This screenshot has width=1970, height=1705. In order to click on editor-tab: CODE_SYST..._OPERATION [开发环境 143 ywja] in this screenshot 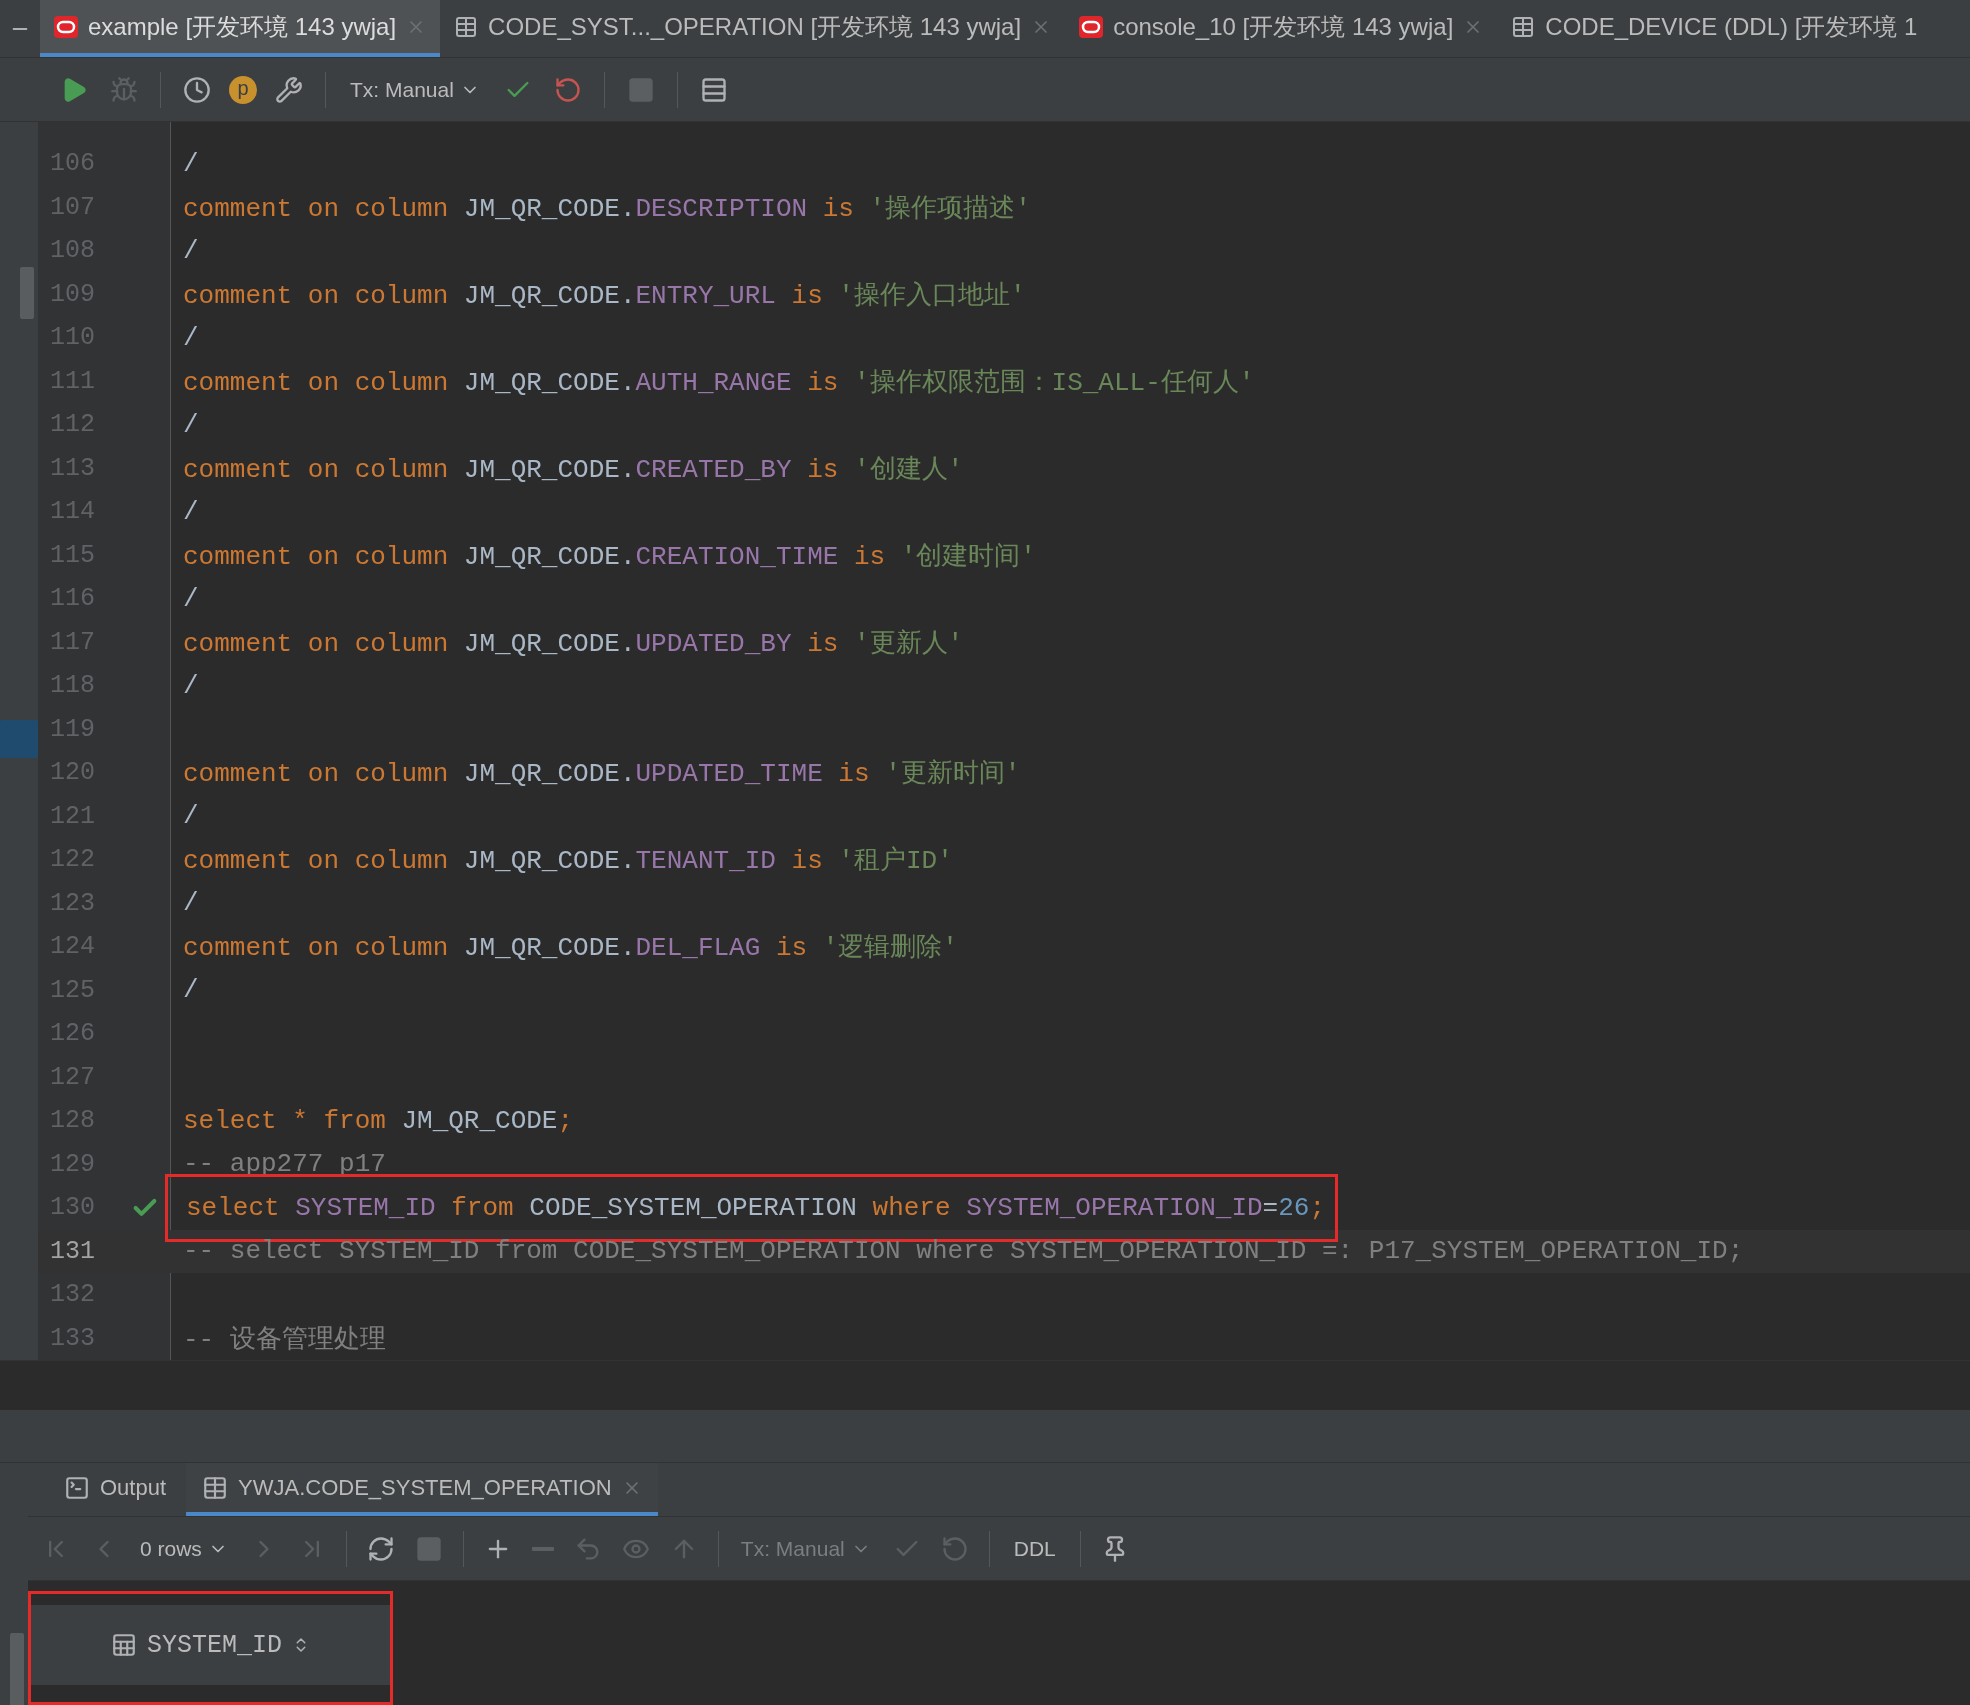, I will do `click(753, 28)`.